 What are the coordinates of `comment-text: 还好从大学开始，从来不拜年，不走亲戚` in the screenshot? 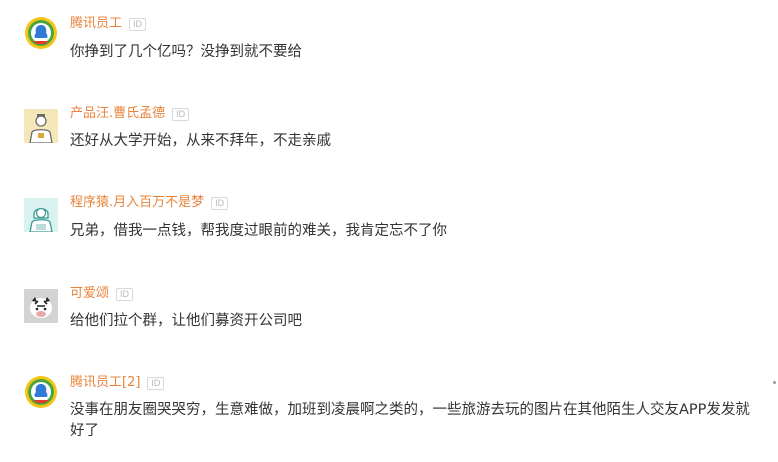 It's located at (200, 141).